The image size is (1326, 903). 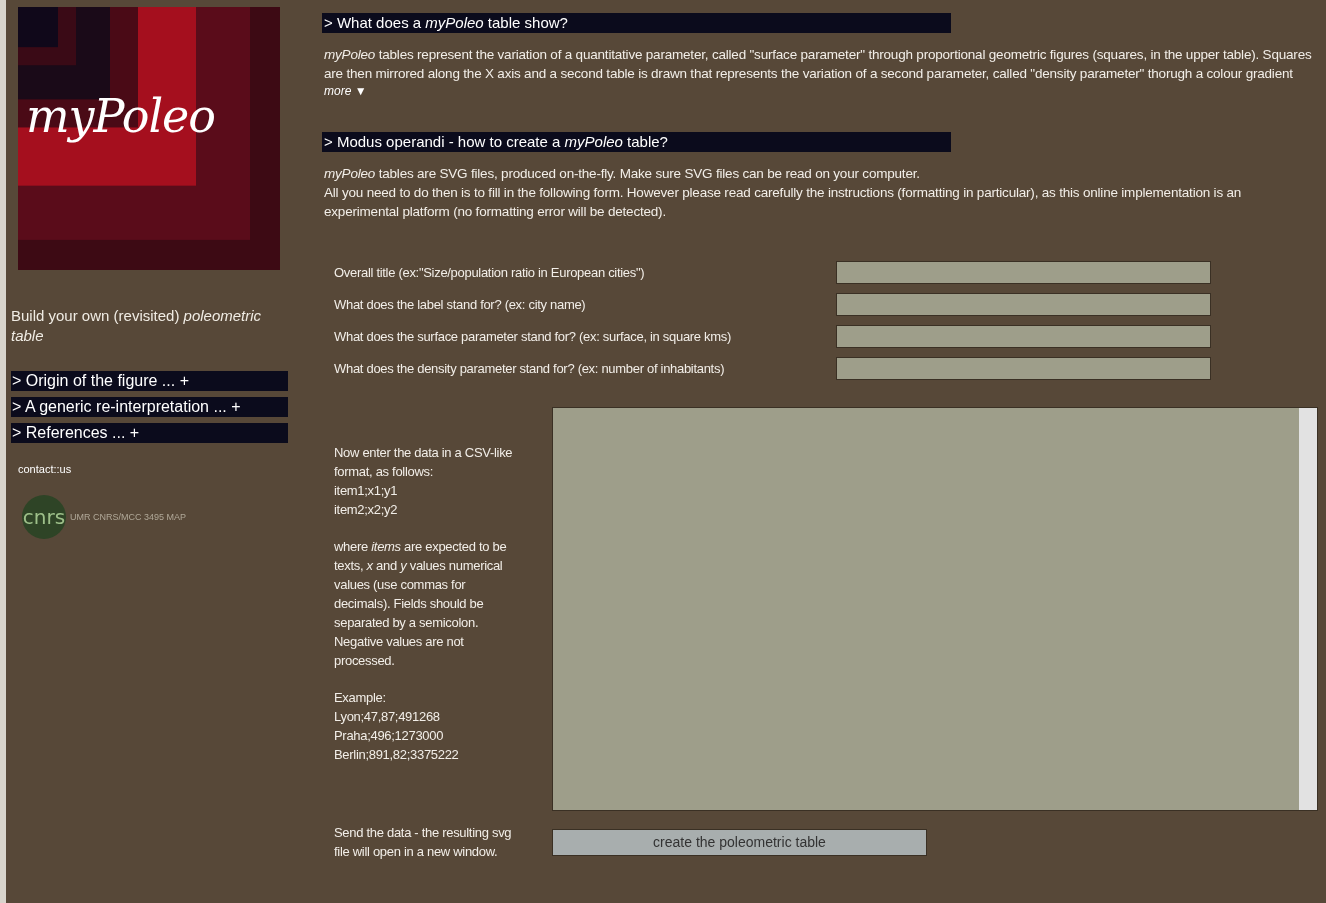 I want to click on submit-note: Send the data - the resulting svg file will open in a new window., so click(x=423, y=842).